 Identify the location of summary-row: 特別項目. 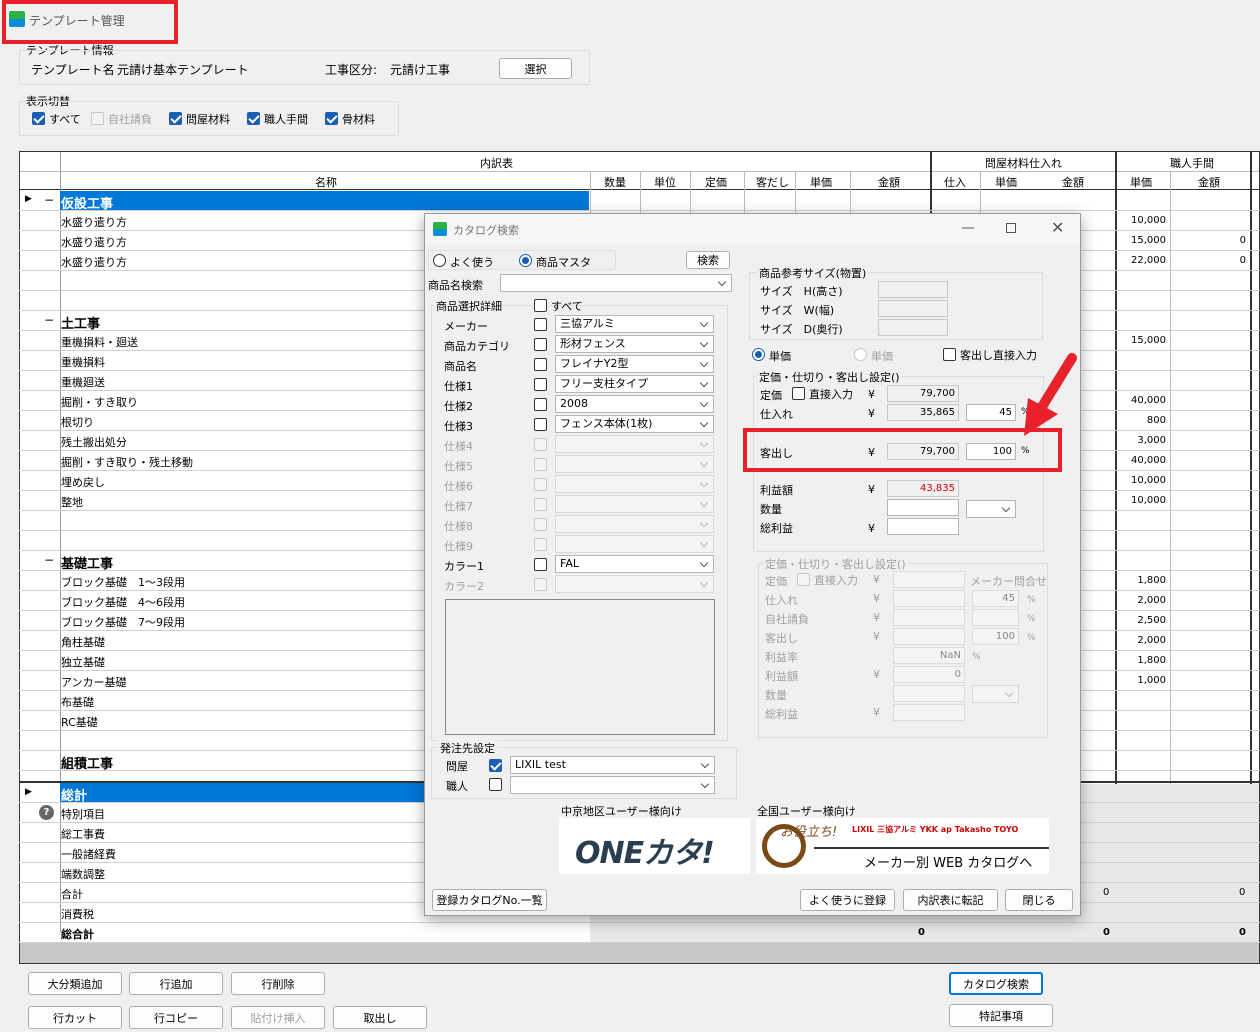
(83, 814).